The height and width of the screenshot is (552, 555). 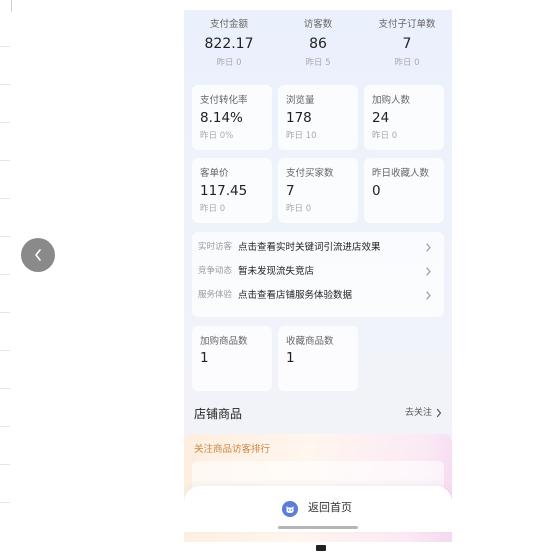 What do you see at coordinates (381, 118) in the screenshot?
I see `card-value: 24` at bounding box center [381, 118].